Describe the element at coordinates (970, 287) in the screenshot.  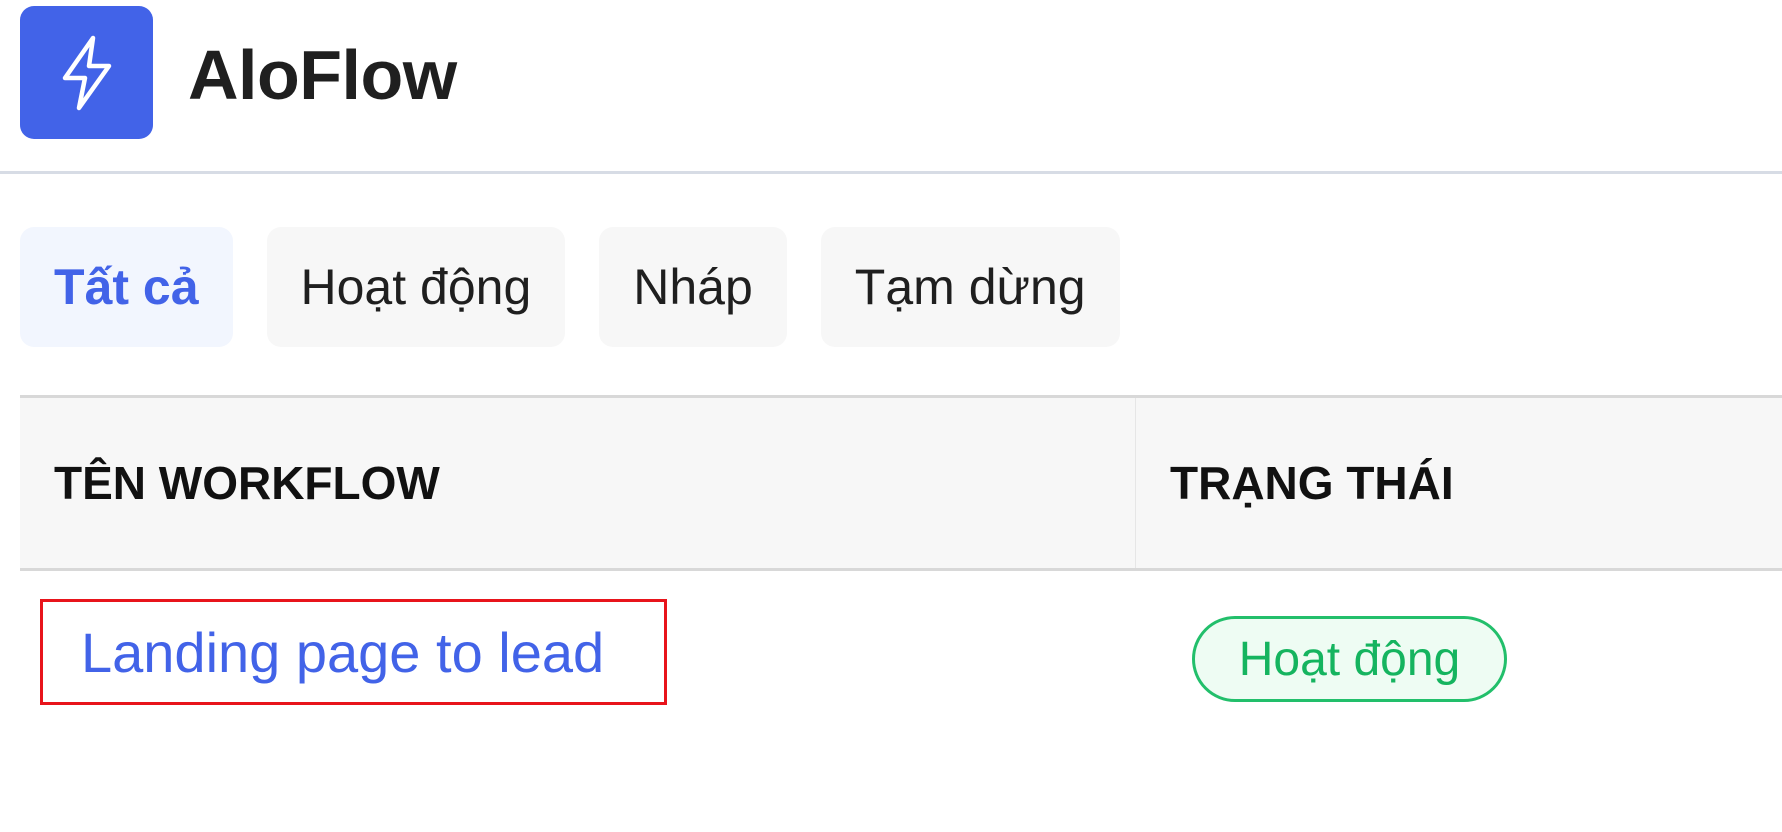
I see `tab-paused: Tạm dừng` at that location.